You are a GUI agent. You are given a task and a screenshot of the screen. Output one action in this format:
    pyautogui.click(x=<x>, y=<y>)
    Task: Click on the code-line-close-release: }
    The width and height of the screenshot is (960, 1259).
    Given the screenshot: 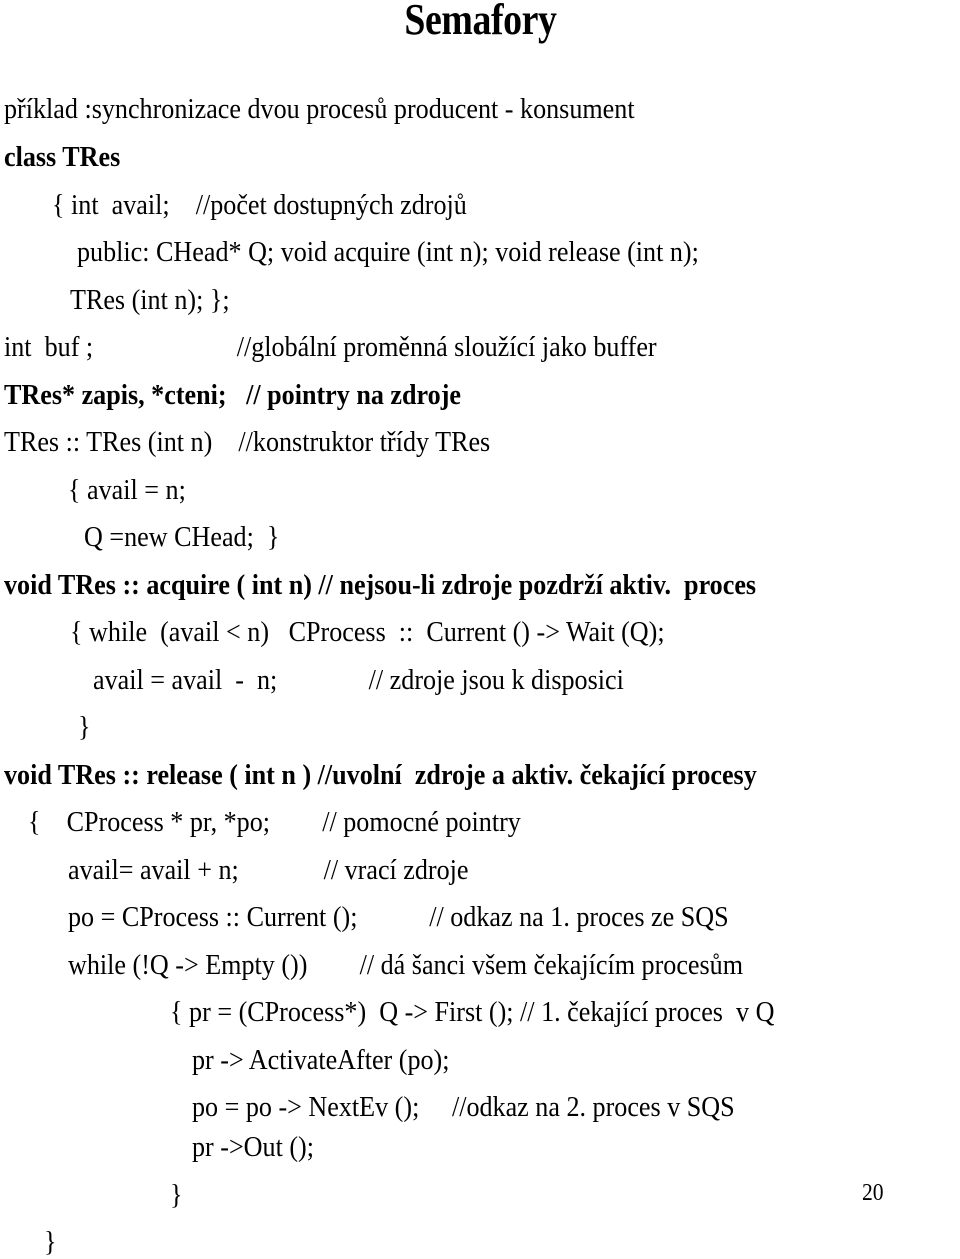 What is the action you would take?
    pyautogui.click(x=50, y=1242)
    